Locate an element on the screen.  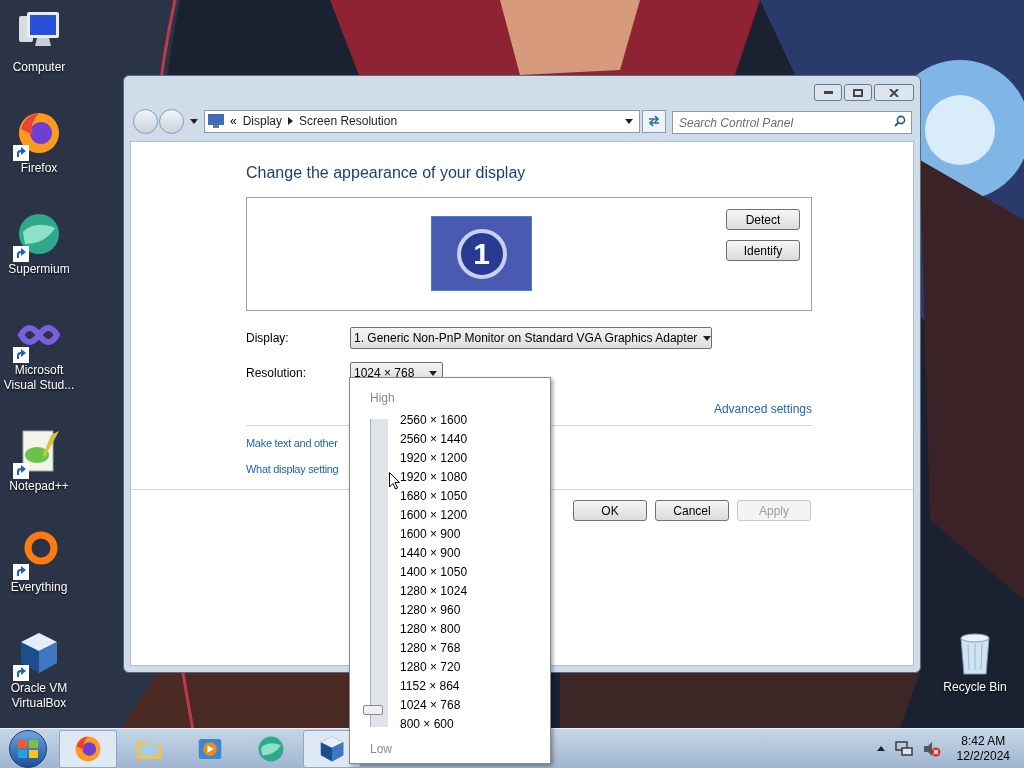
resolution-option: 1400 × 1050 is located at coordinates (434, 572).